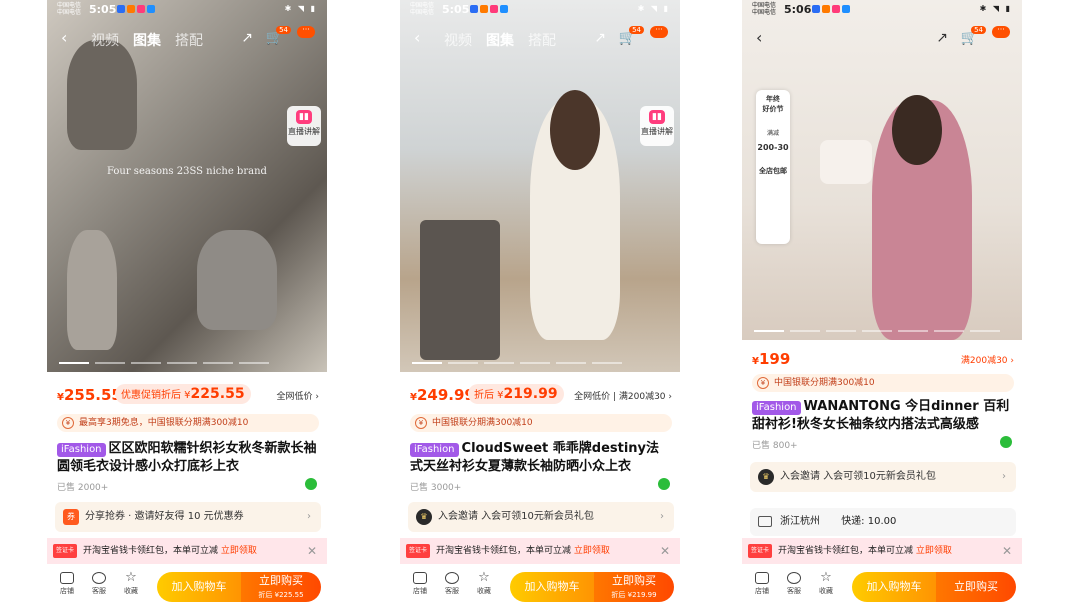  What do you see at coordinates (765, 521) in the screenshot?
I see `delivery-truck-icon` at bounding box center [765, 521].